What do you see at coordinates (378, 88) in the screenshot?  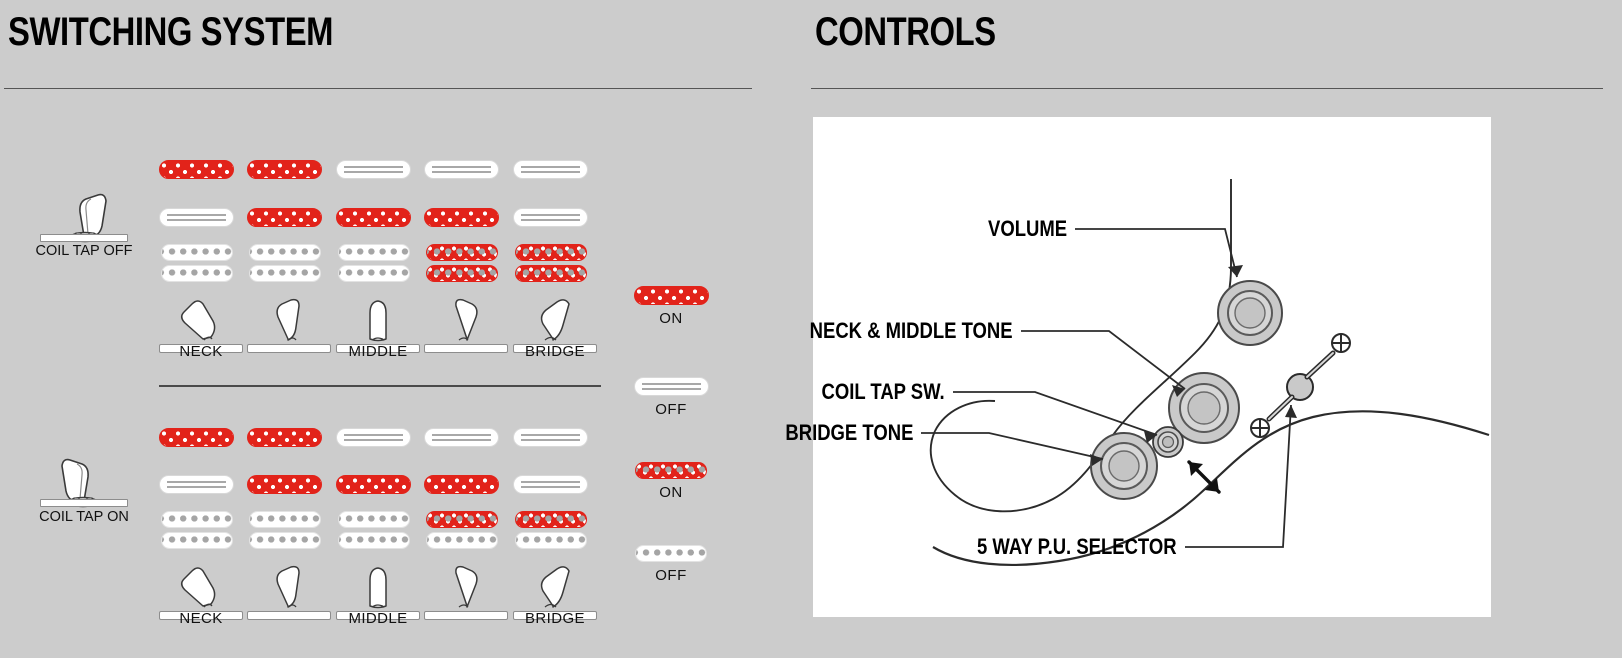 I see `switching-header-rule` at bounding box center [378, 88].